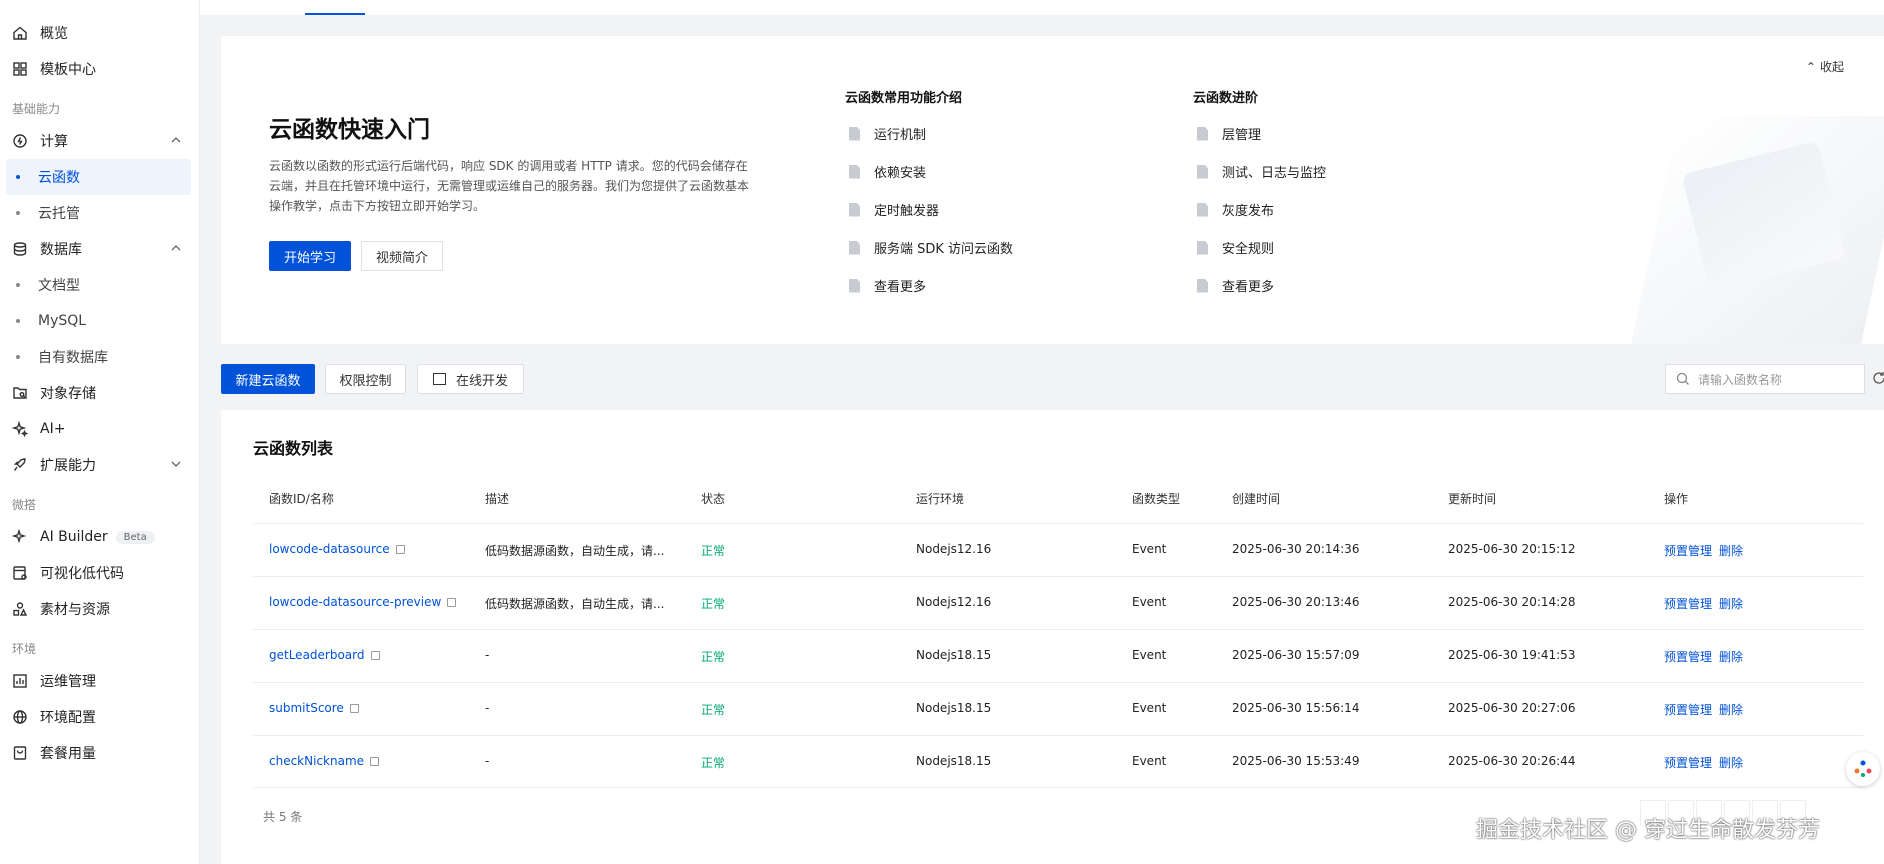 This screenshot has height=864, width=1884. What do you see at coordinates (99, 141) in the screenshot?
I see `sidebar-item-compute: 计算` at bounding box center [99, 141].